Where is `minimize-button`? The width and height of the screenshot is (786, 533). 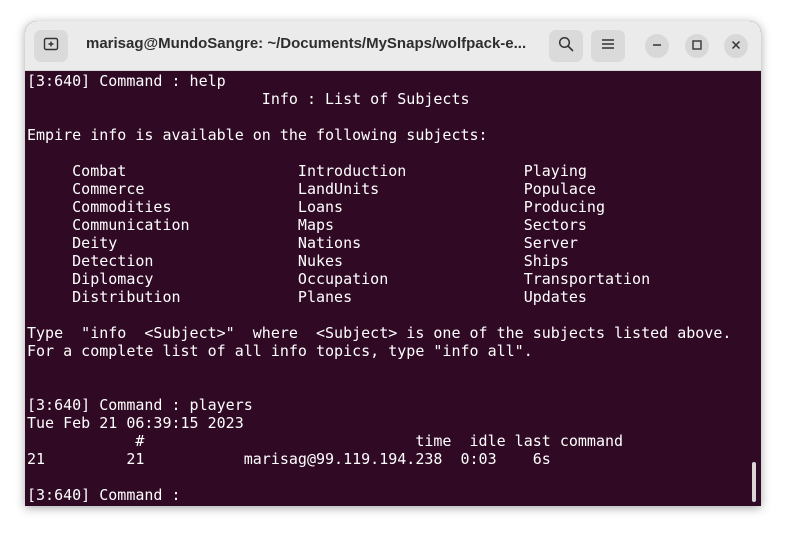
minimize-button is located at coordinates (657, 46).